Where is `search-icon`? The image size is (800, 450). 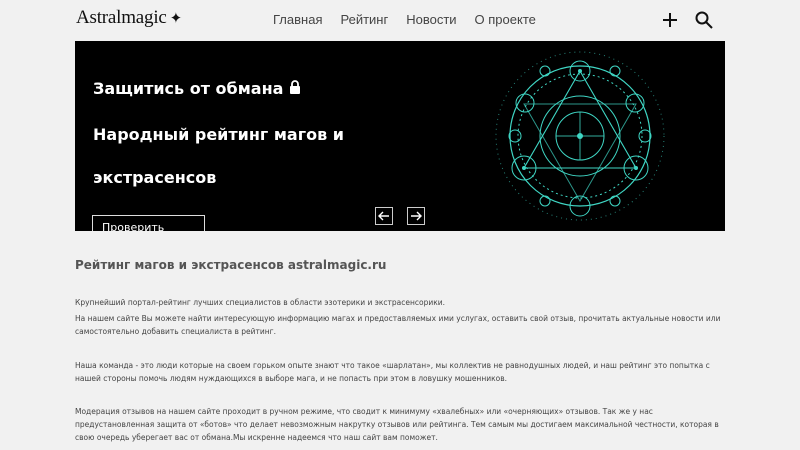
search-icon is located at coordinates (704, 20).